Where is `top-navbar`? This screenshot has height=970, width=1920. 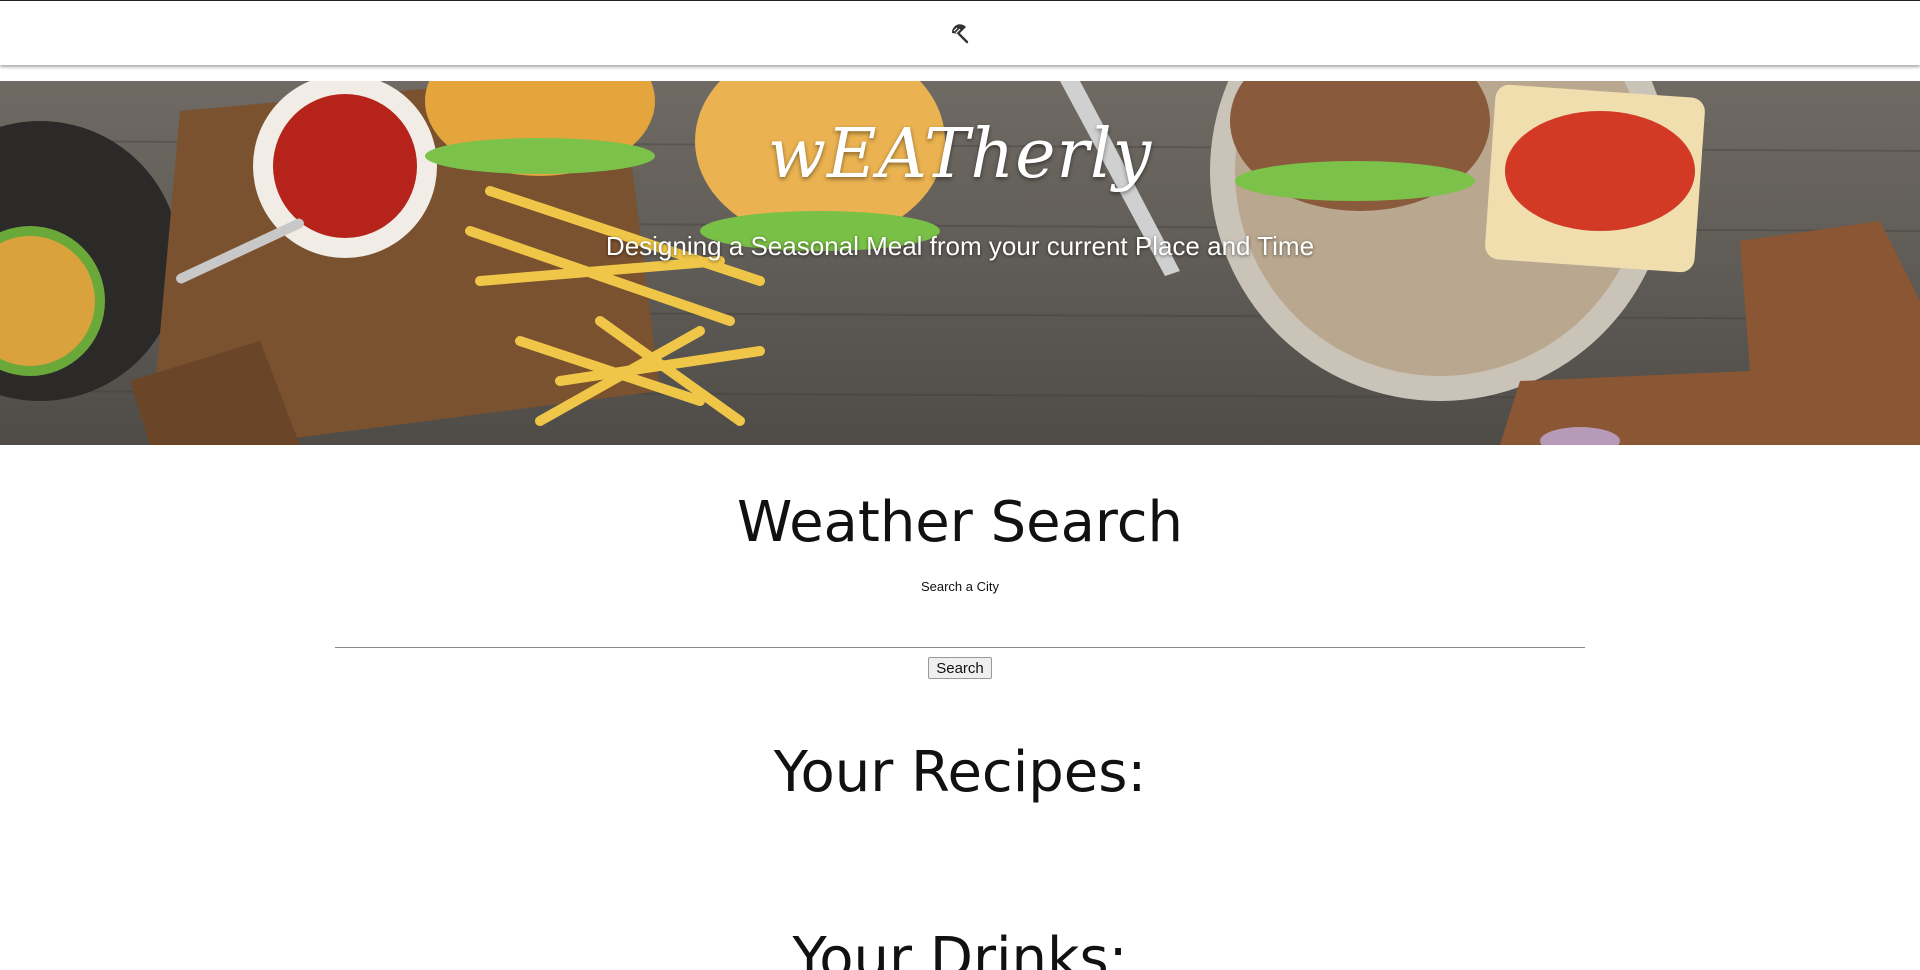 top-navbar is located at coordinates (960, 32).